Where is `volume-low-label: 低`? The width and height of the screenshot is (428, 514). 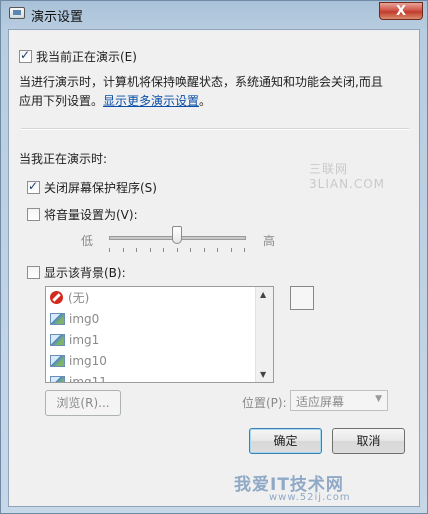
volume-low-label: 低 is located at coordinates (87, 241).